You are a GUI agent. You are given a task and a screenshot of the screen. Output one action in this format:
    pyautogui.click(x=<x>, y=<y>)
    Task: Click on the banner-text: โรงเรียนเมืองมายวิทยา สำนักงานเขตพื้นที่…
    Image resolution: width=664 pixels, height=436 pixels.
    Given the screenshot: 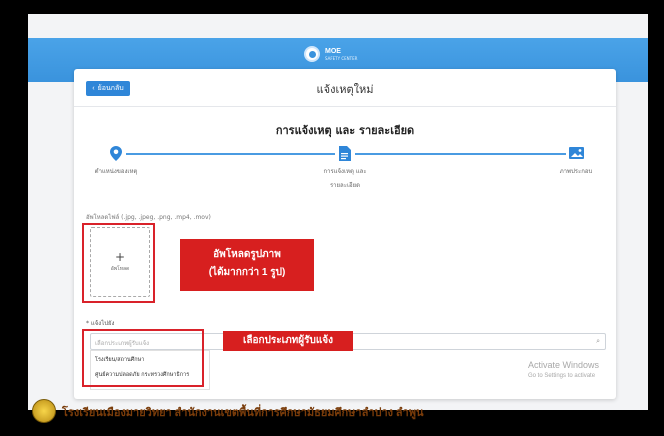 What is the action you would take?
    pyautogui.click(x=243, y=413)
    